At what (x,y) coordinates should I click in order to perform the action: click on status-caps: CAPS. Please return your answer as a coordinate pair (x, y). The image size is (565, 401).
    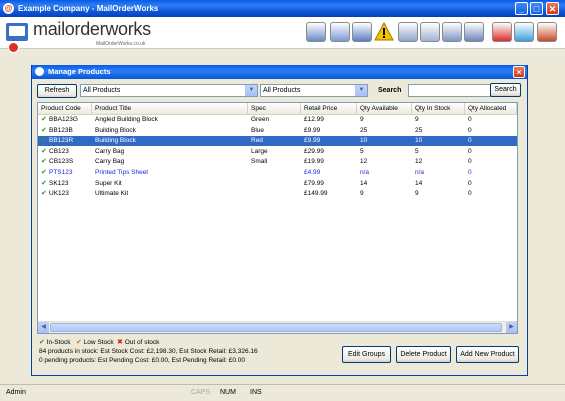
    Looking at the image, I should click on (201, 392).